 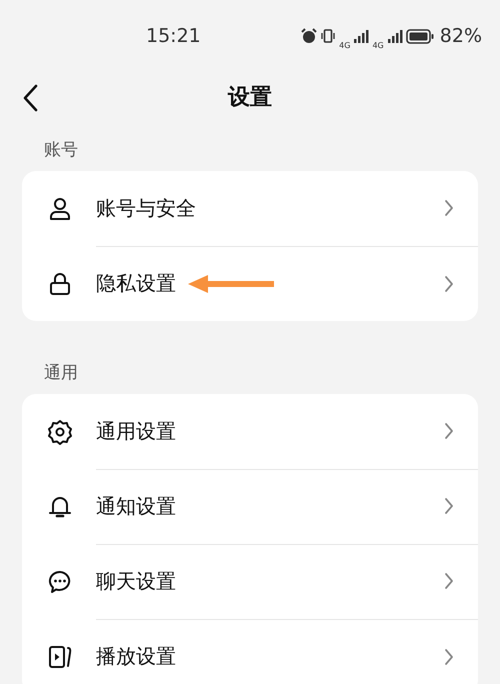 What do you see at coordinates (250, 581) in the screenshot?
I see `settings-row: 聊天设置` at bounding box center [250, 581].